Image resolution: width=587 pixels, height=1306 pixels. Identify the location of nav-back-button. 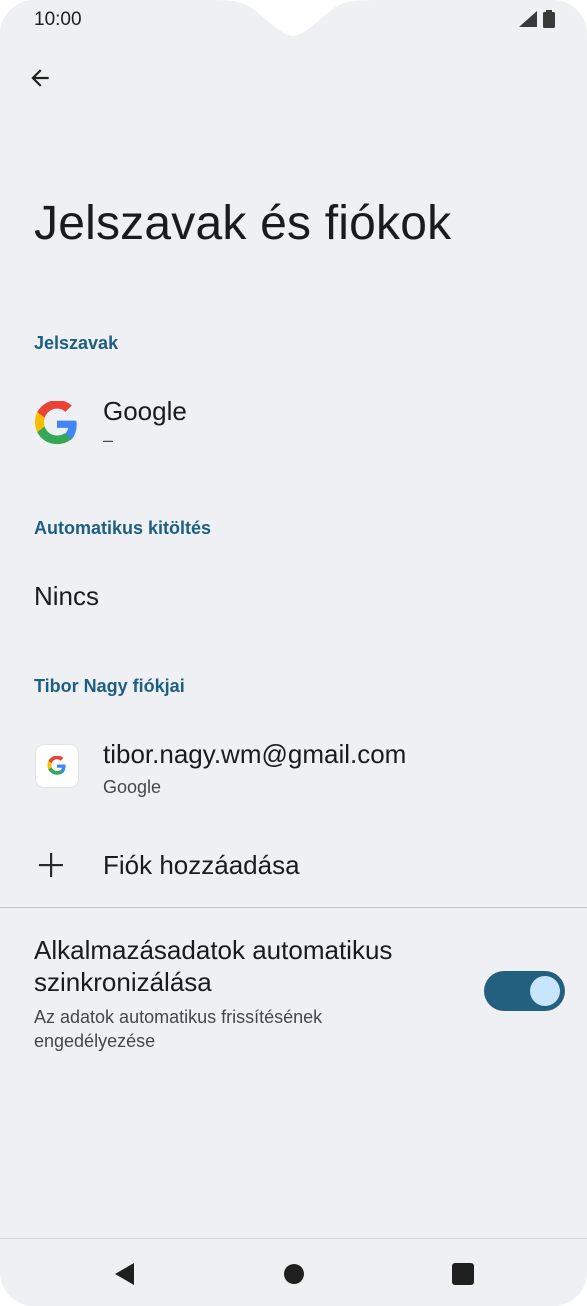
(124, 1274).